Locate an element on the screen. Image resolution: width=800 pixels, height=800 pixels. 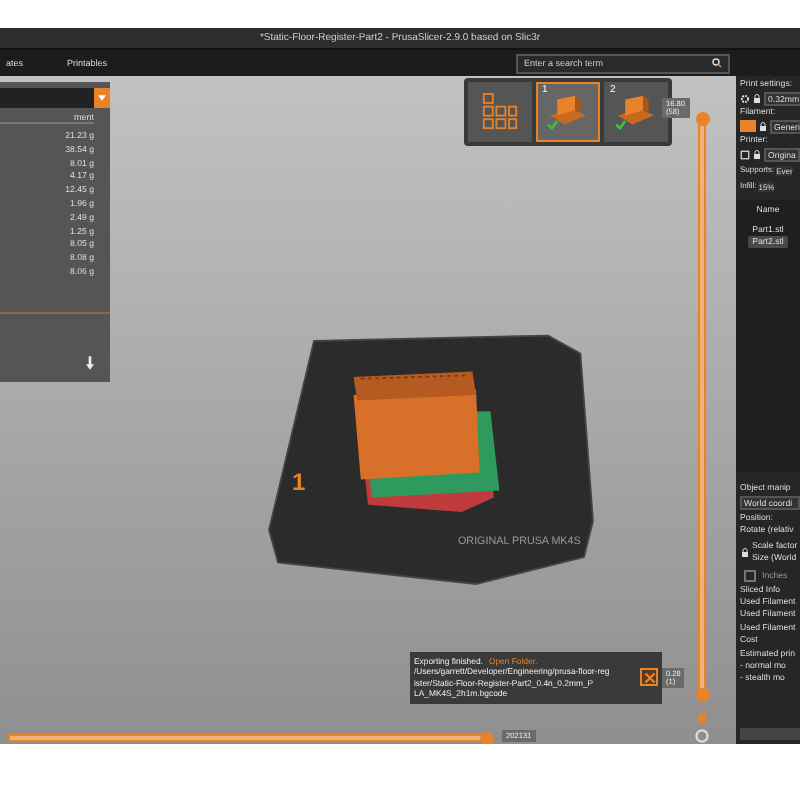
caret-icon is located at coordinates (102, 98).